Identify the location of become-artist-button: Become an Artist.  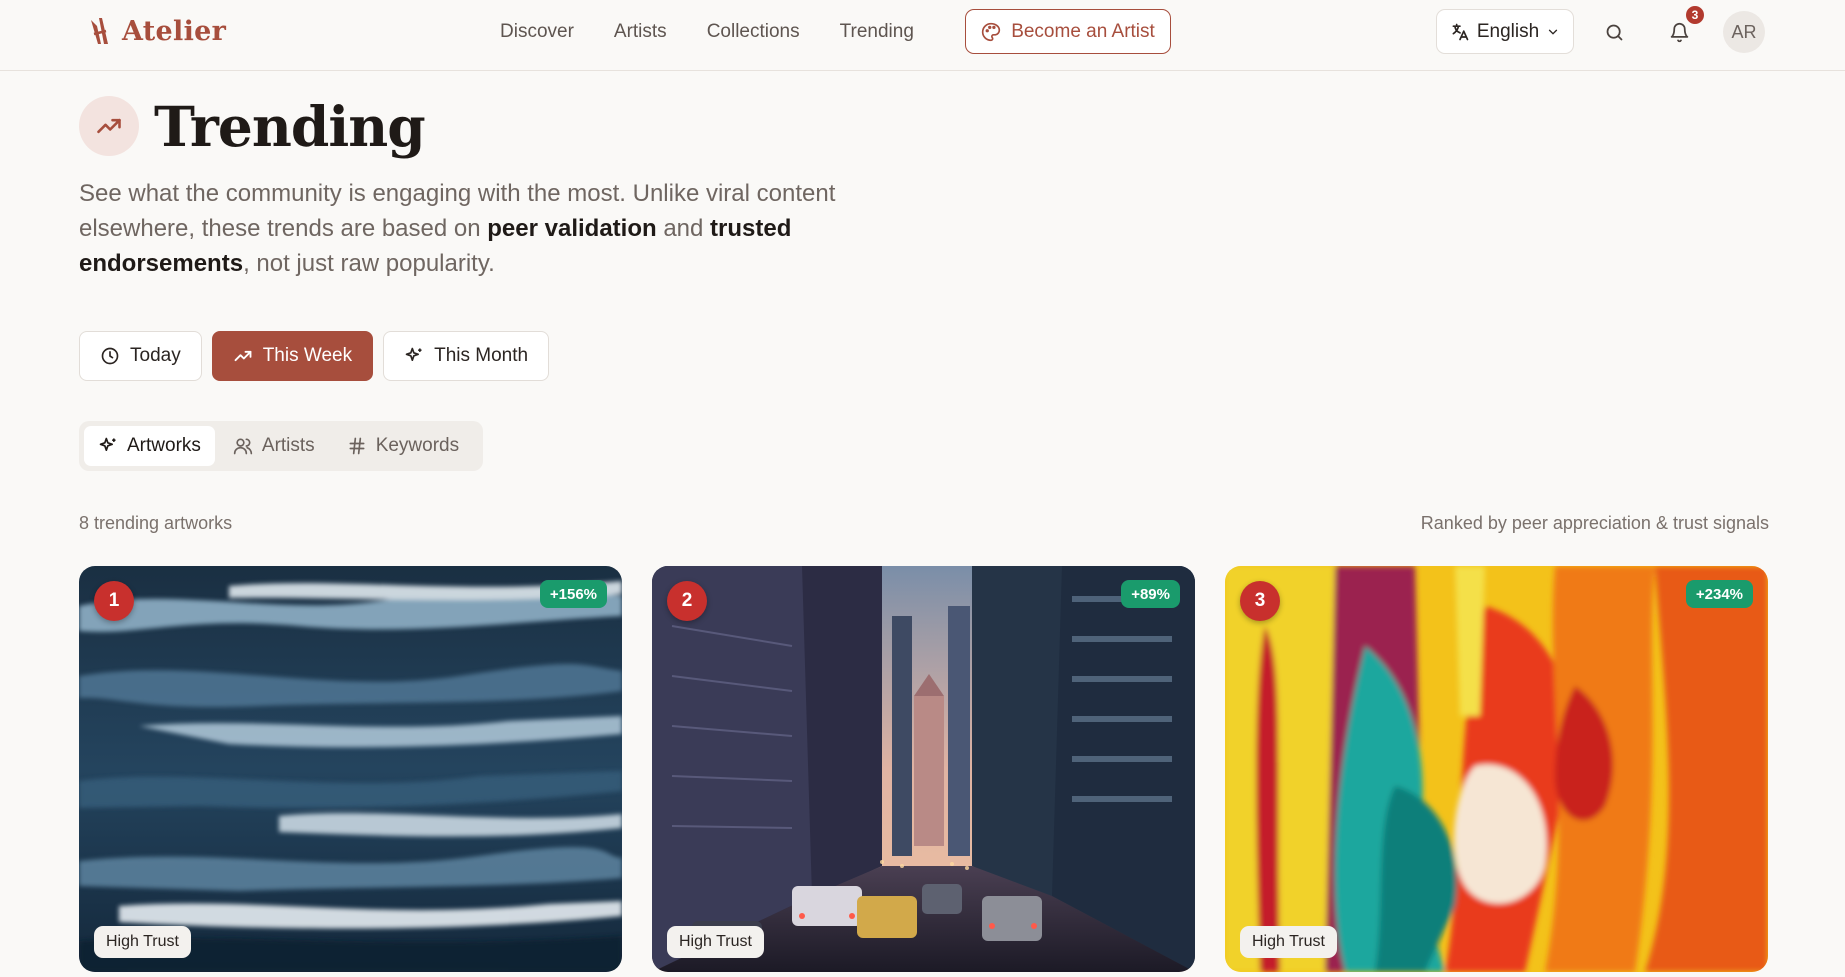
(1068, 31).